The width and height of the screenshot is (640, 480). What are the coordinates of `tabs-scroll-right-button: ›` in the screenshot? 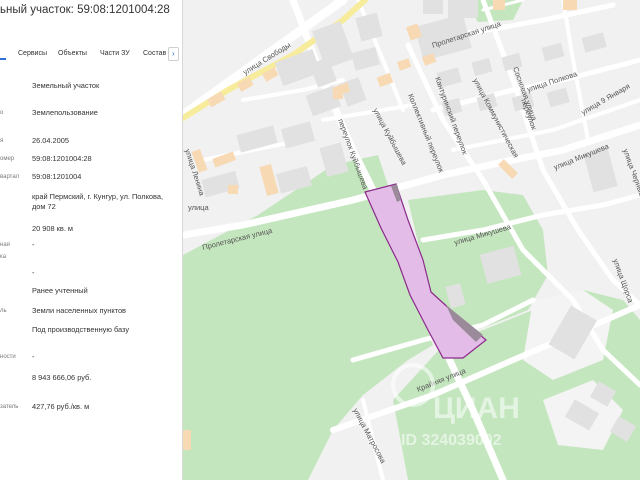 It's located at (173, 54).